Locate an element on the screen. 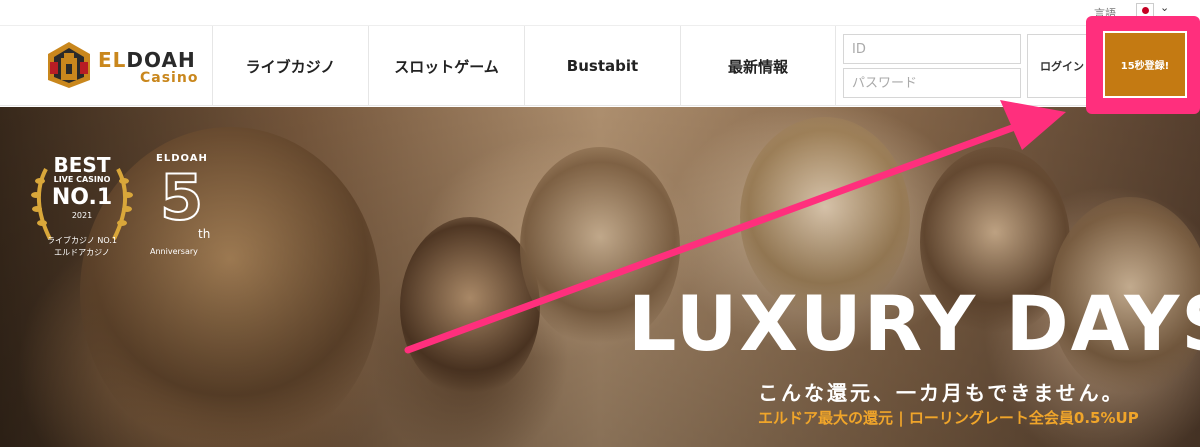  nav-item-live-casino: ライブカジノ is located at coordinates (290, 66).